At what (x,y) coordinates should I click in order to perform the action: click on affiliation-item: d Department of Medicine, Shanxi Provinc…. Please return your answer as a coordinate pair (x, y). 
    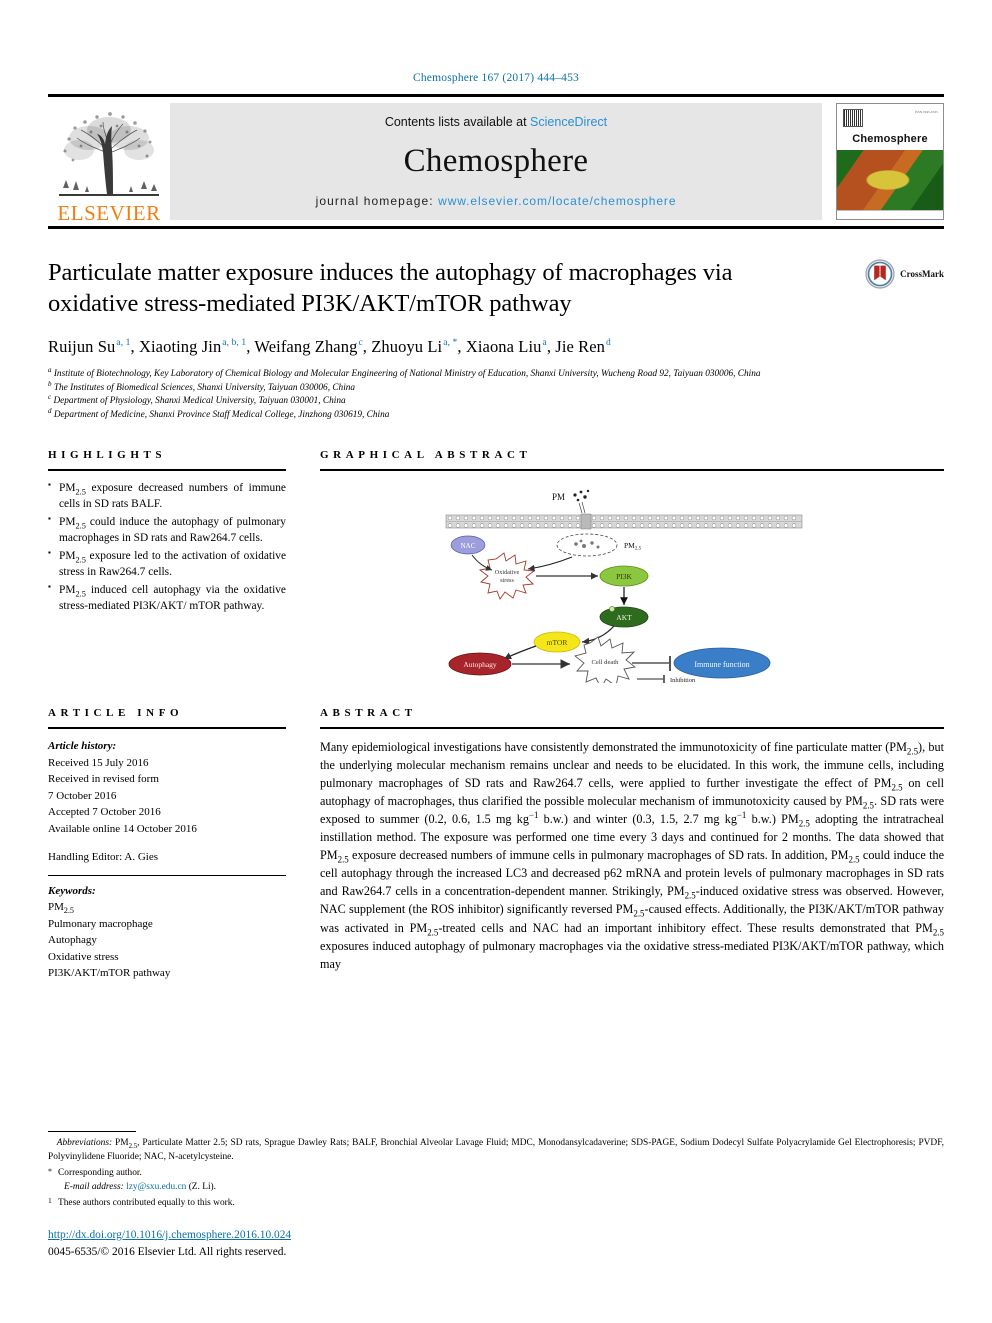
    Looking at the image, I should click on (436, 414).